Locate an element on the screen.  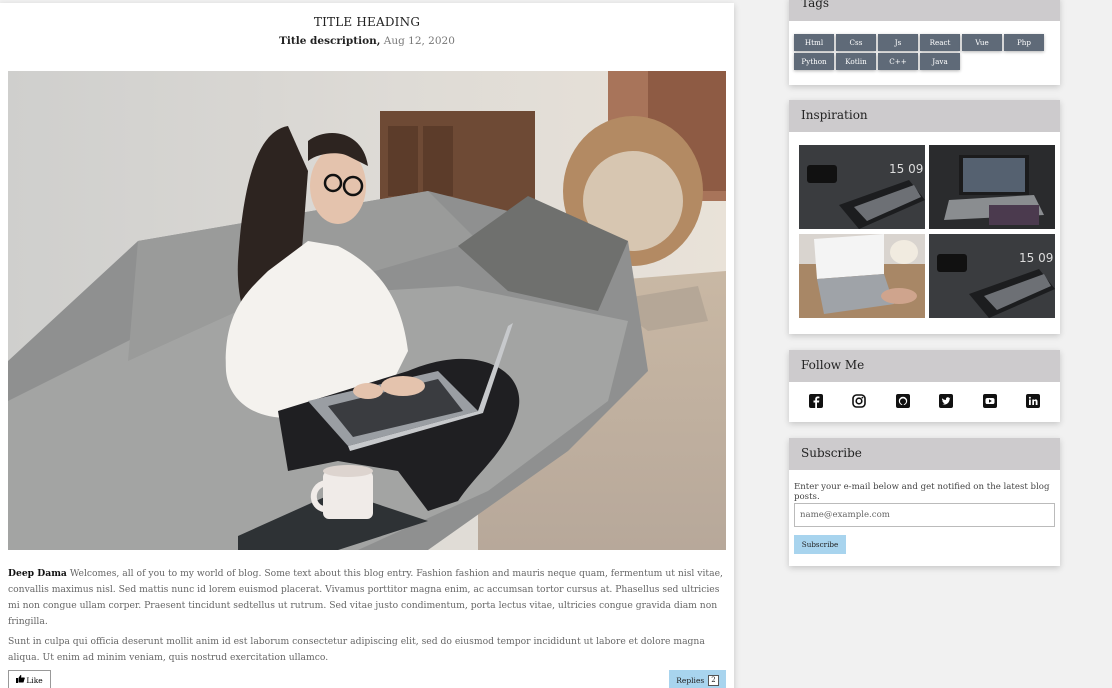
tag-js: Js is located at coordinates (898, 42).